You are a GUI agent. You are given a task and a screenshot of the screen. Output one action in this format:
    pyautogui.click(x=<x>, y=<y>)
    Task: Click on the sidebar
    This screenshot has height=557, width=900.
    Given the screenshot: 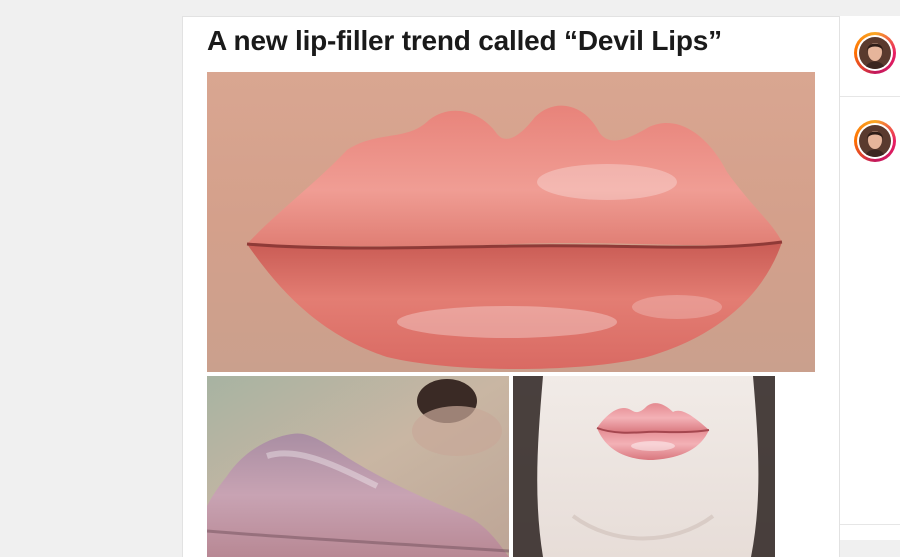 What is the action you would take?
    pyautogui.click(x=870, y=278)
    